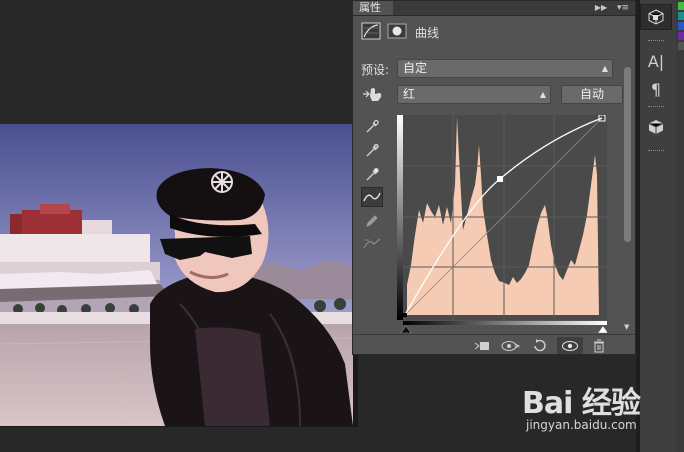 Image resolution: width=684 pixels, height=452 pixels. I want to click on adjustment-title: 曲线, so click(427, 33).